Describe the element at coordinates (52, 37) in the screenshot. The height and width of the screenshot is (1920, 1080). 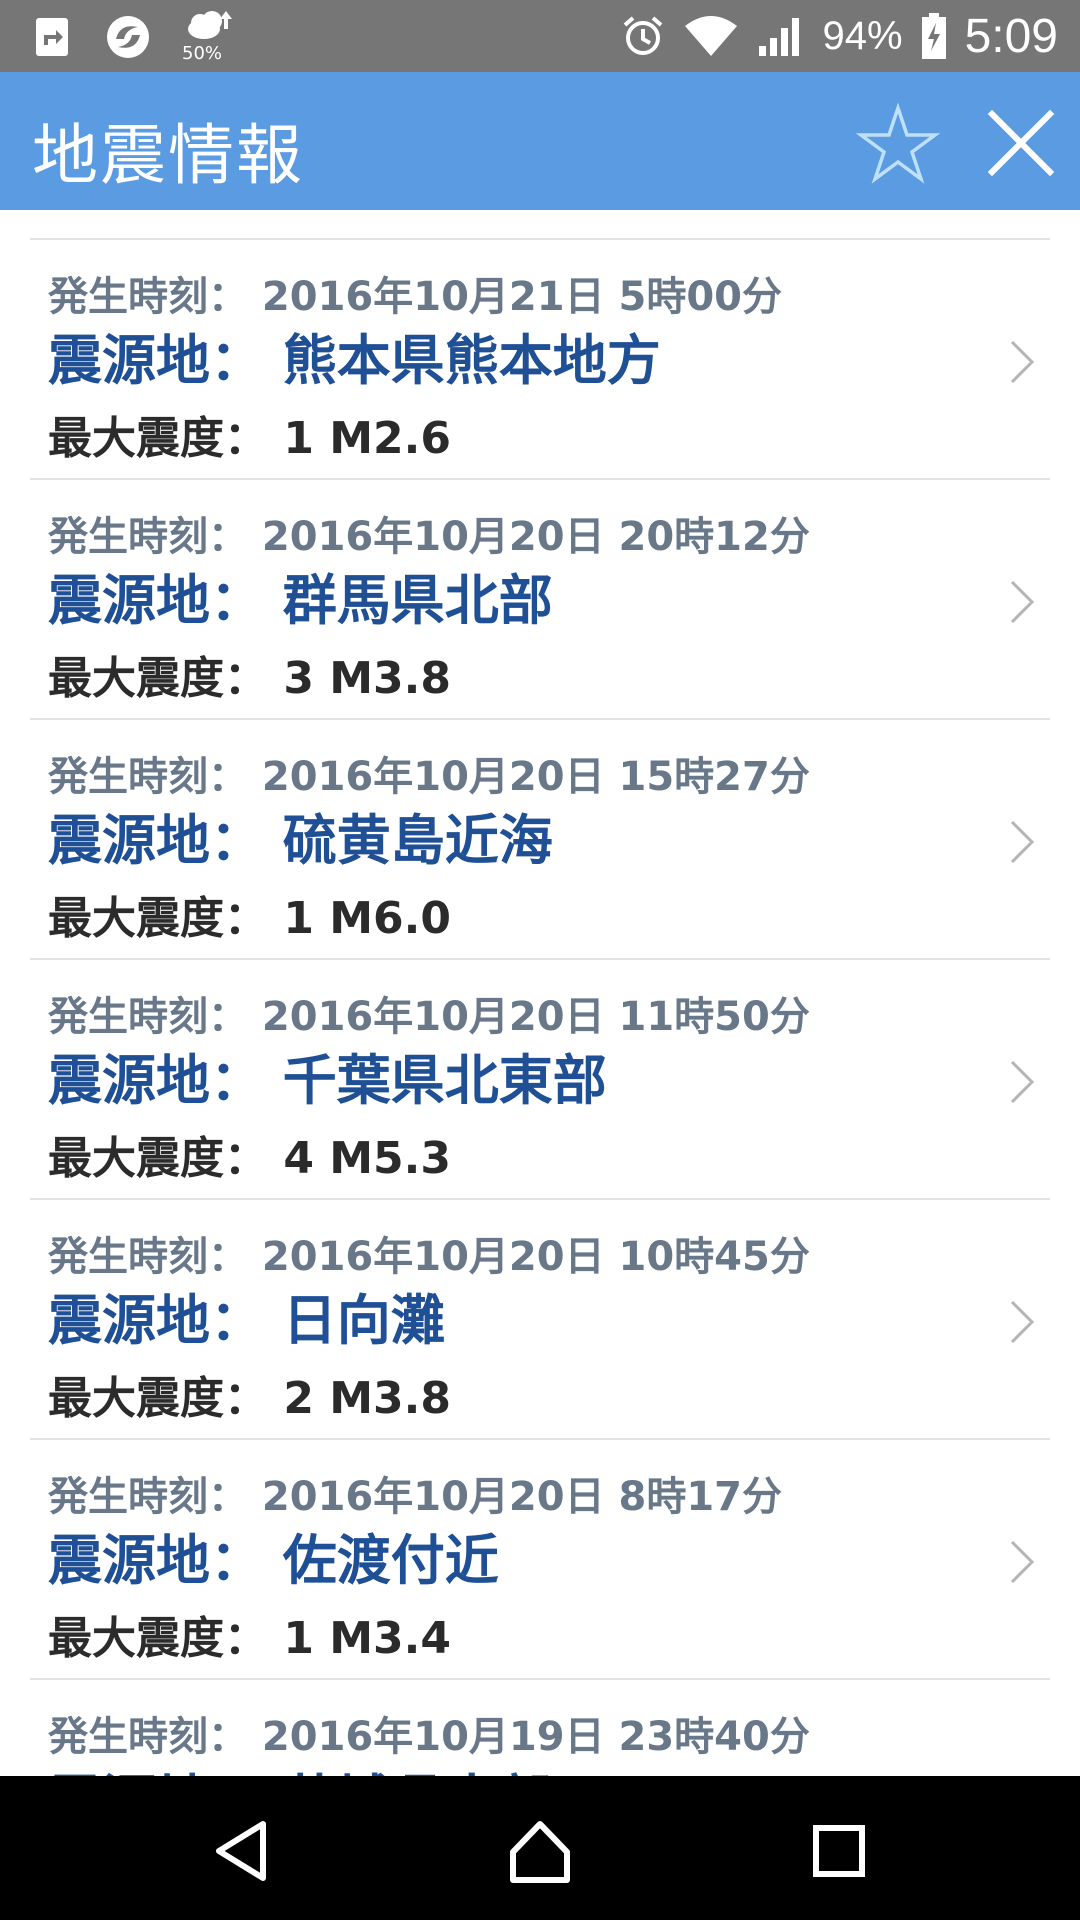
I see `app-shortcut-icon` at that location.